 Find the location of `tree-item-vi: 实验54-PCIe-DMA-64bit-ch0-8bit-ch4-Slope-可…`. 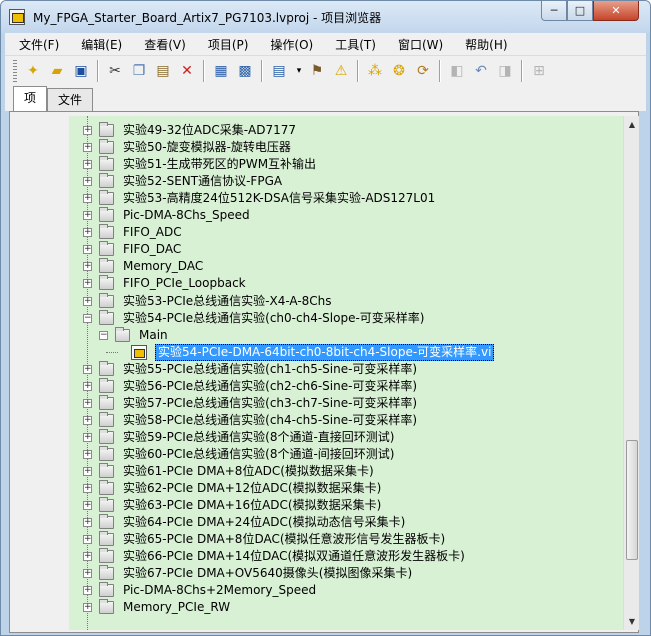

tree-item-vi: 实验54-PCIe-DMA-64bit-ch0-8bit-ch4-Slope-可… is located at coordinates (346, 352).